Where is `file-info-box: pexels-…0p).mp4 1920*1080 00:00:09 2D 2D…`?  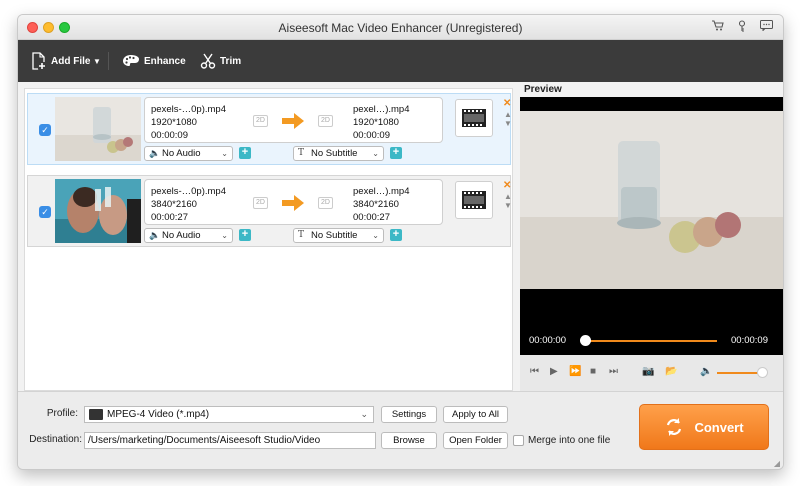 file-info-box: pexels-…0p).mp4 1920*1080 00:00:09 2D 2D… is located at coordinates (293, 120).